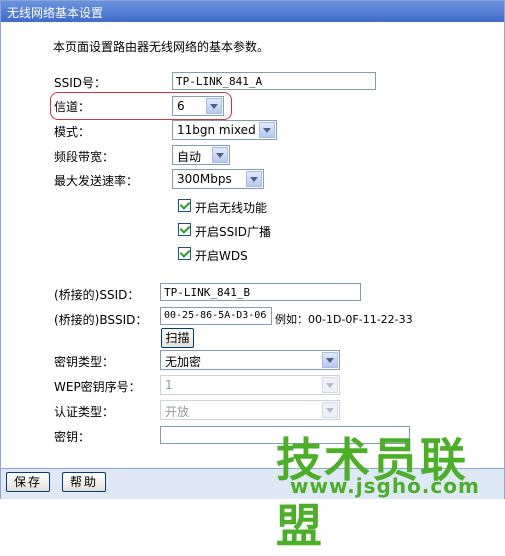  What do you see at coordinates (385, 486) in the screenshot?
I see `watermark-url: www.jsgho.com` at bounding box center [385, 486].